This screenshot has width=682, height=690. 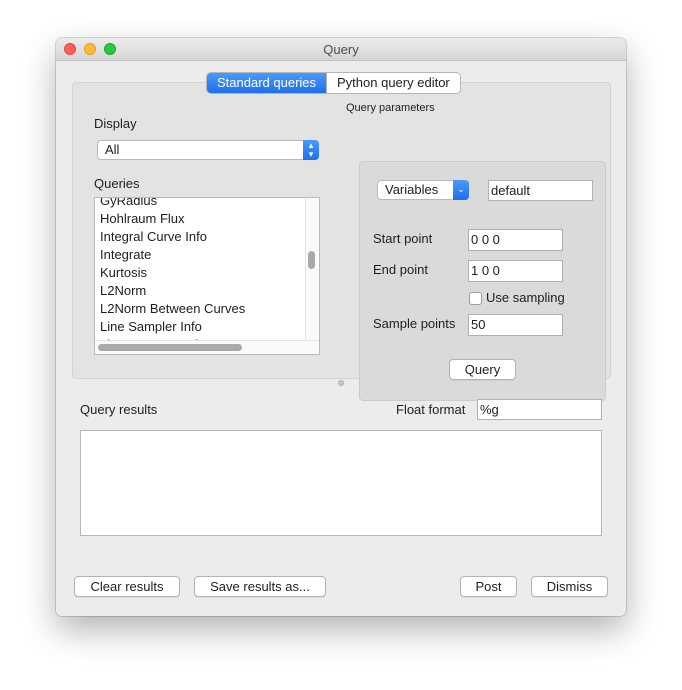 What do you see at coordinates (569, 586) in the screenshot?
I see `dismiss-button: Dismiss` at bounding box center [569, 586].